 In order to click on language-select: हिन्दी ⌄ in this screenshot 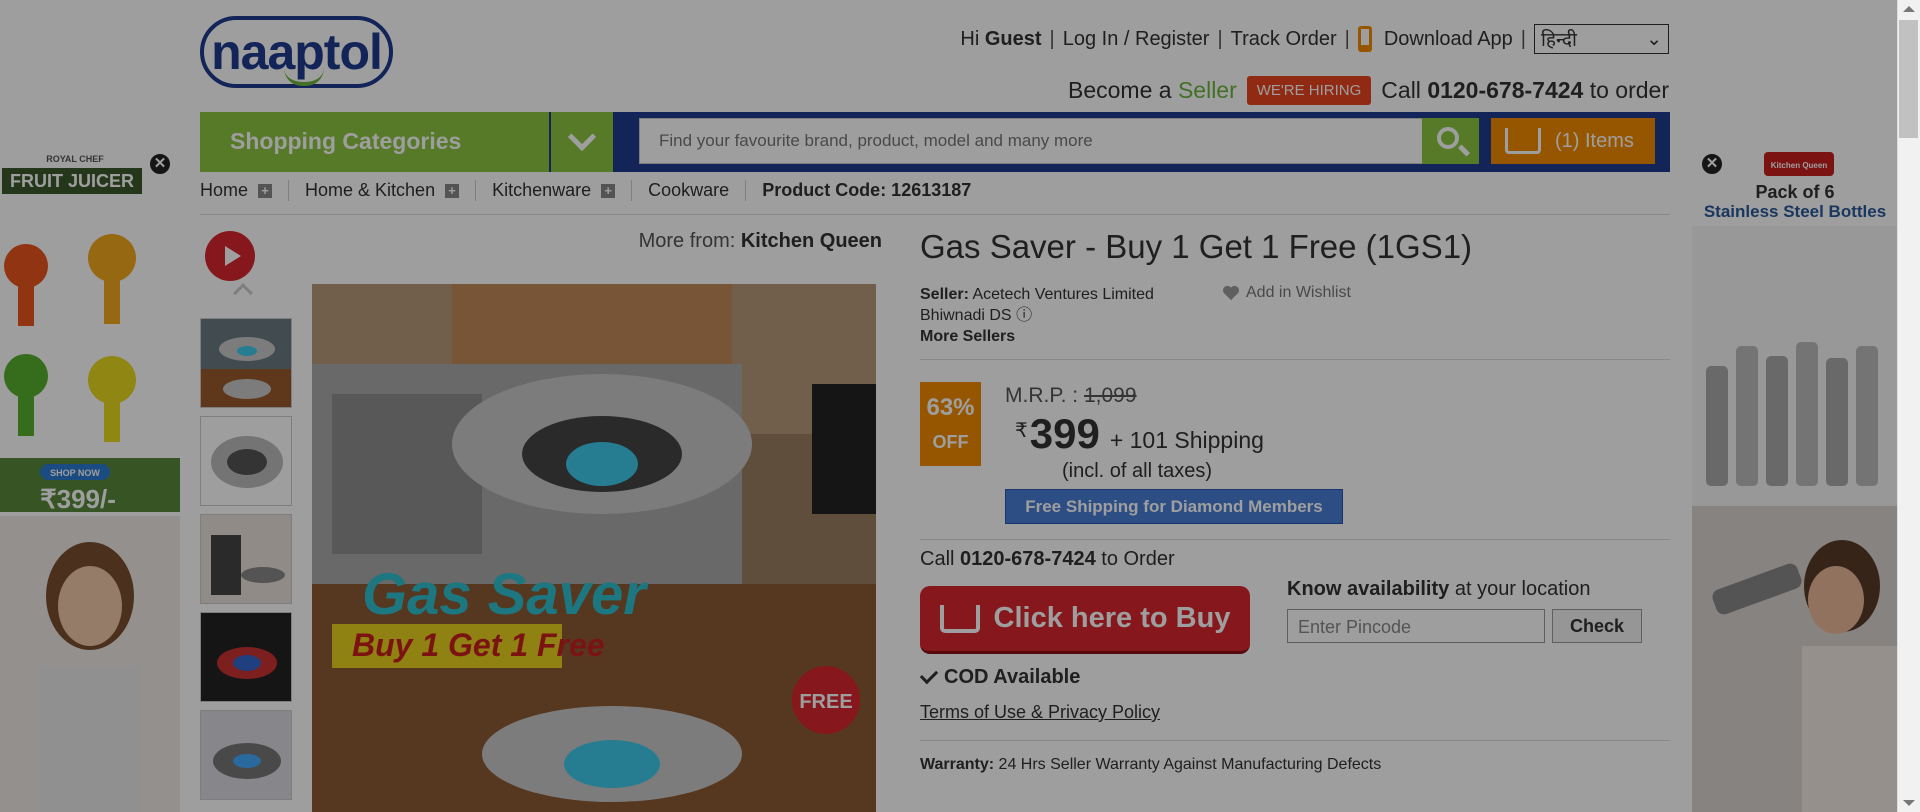, I will do `click(1601, 39)`.